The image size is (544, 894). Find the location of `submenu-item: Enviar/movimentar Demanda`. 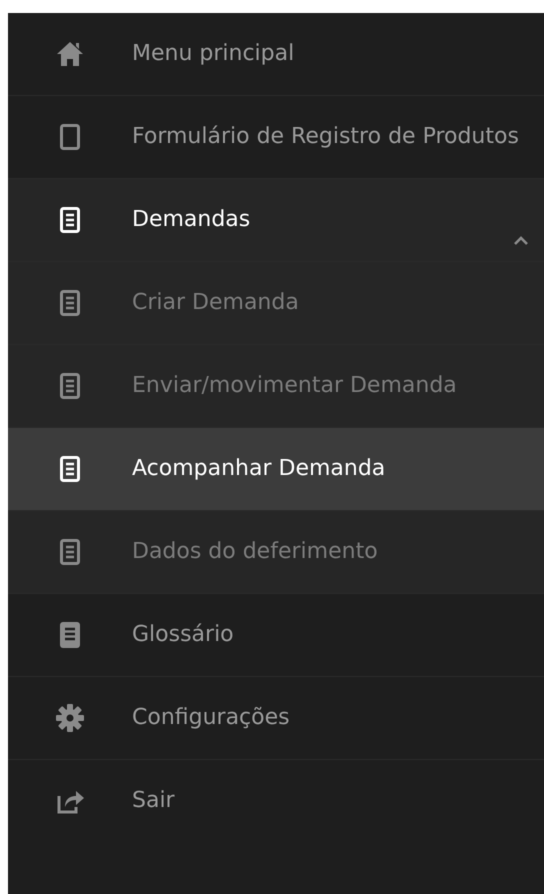

submenu-item: Enviar/movimentar Demanda is located at coordinates (276, 386).